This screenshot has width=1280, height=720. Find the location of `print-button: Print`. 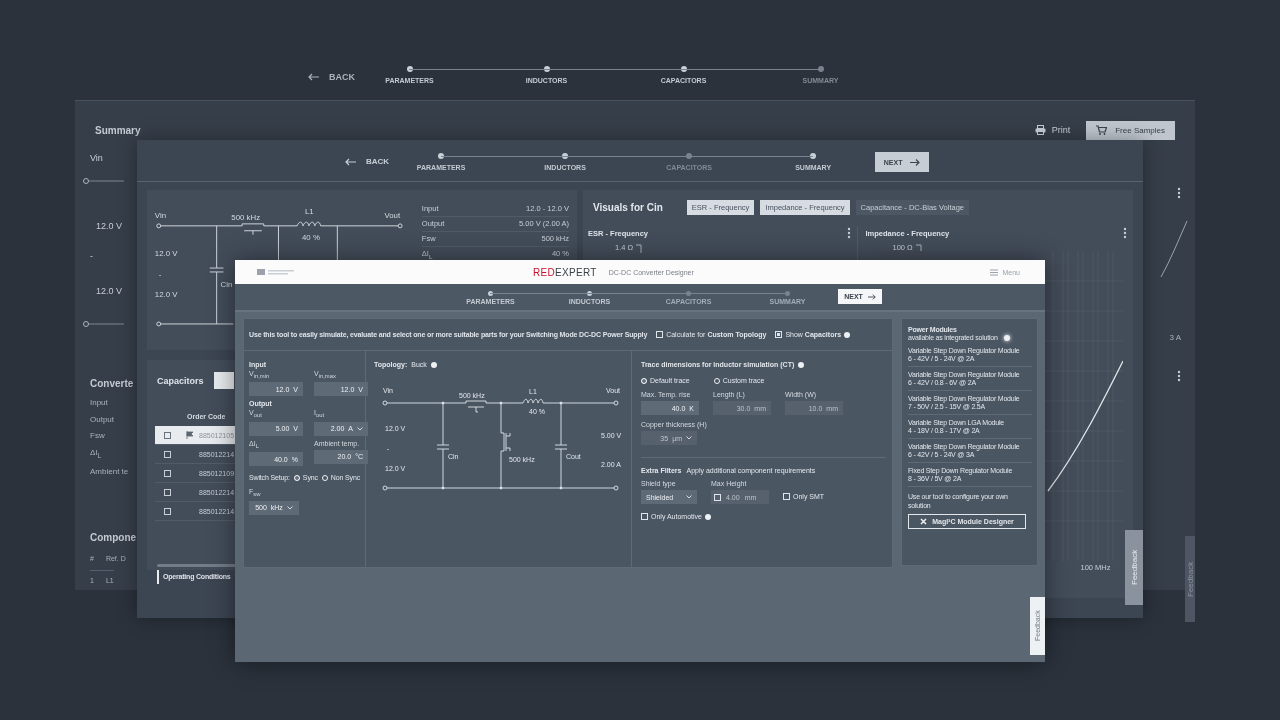

print-button: Print is located at coordinates (1052, 130).